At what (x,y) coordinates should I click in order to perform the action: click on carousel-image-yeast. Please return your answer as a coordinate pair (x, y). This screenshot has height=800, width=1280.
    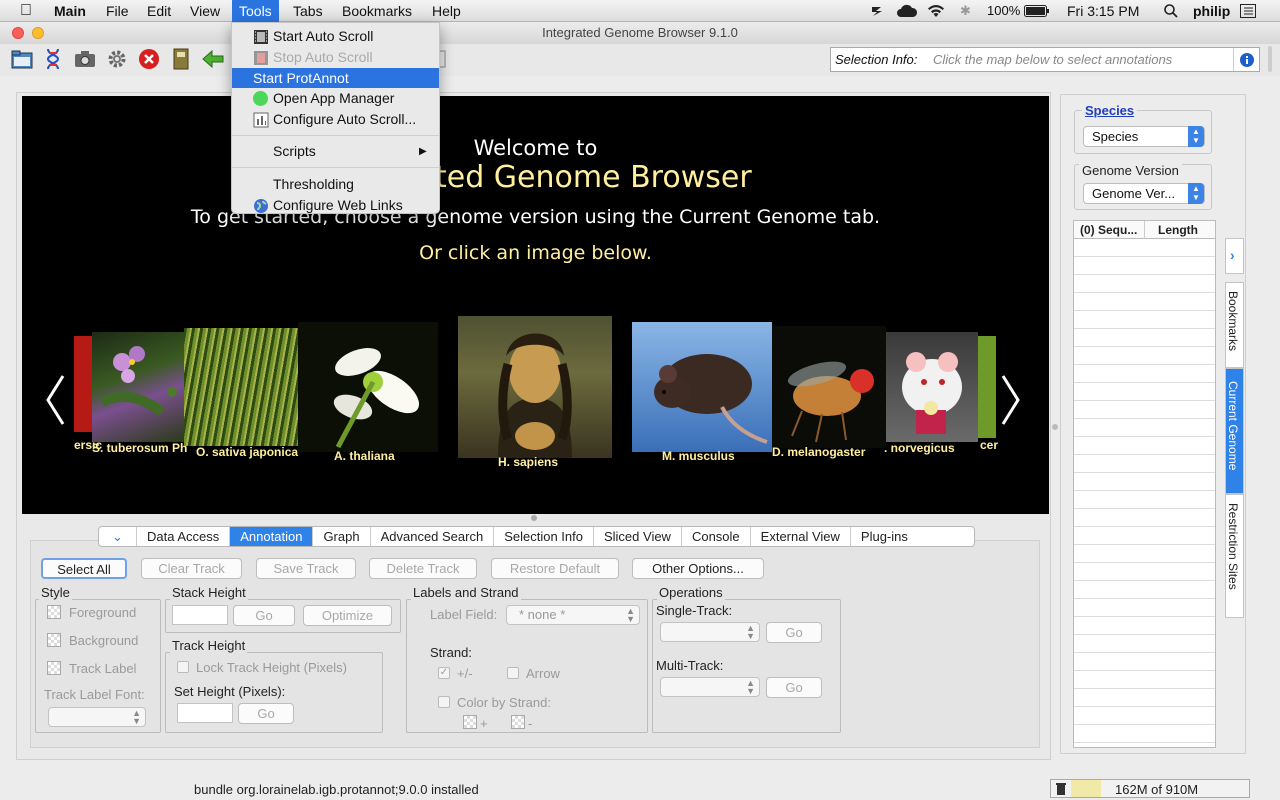
    Looking at the image, I should click on (987, 387).